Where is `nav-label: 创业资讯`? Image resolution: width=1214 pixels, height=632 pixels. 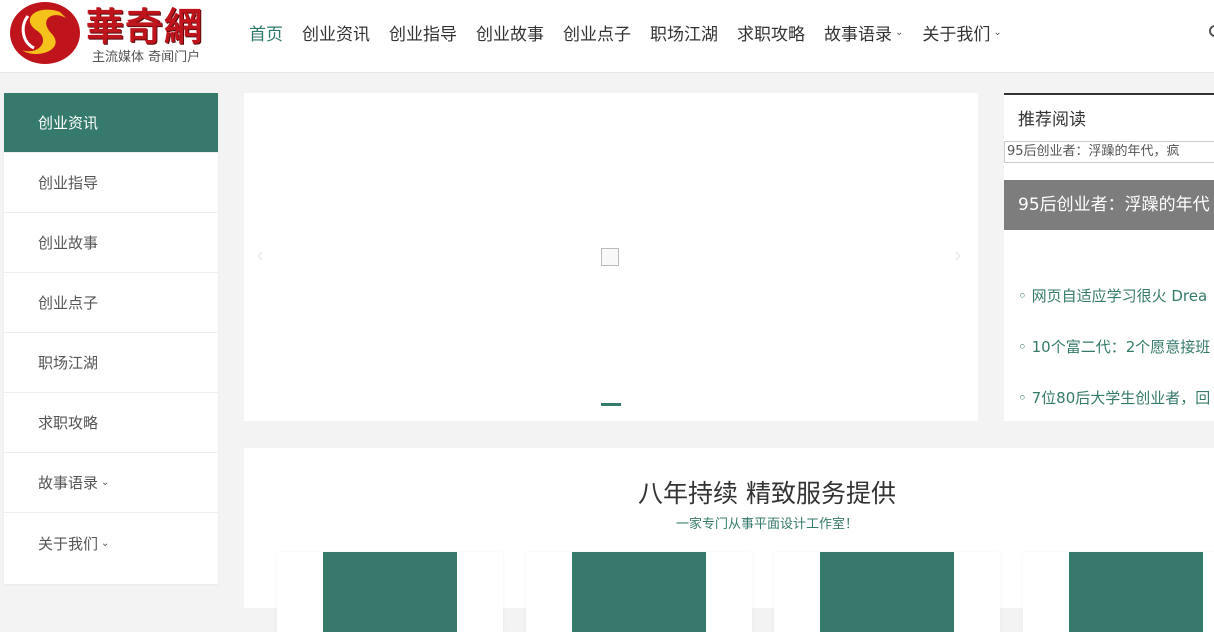
nav-label: 创业资讯 is located at coordinates (336, 34).